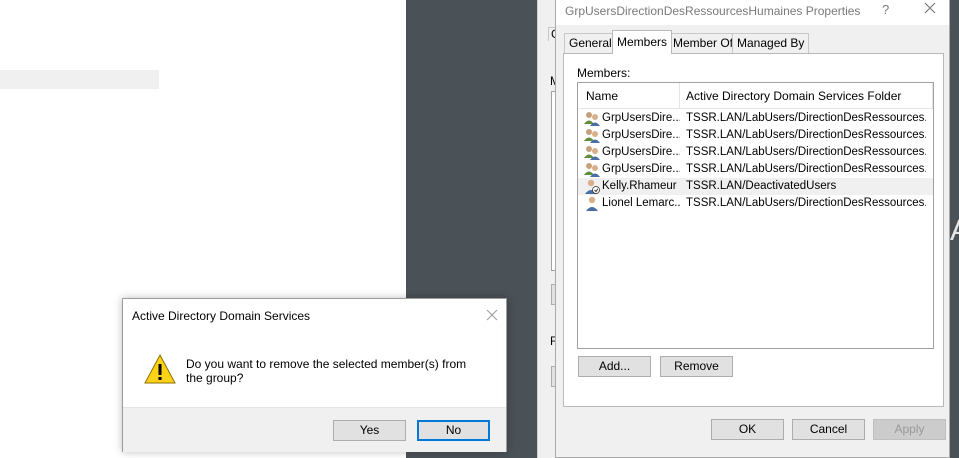 This screenshot has width=959, height=458. What do you see at coordinates (604, 73) in the screenshot?
I see `members-label: Members:` at bounding box center [604, 73].